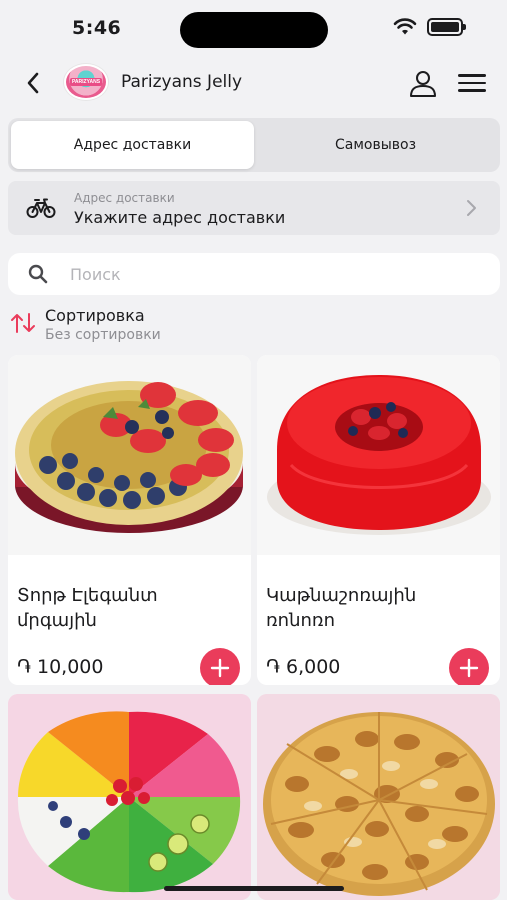 This screenshot has height=900, width=507. I want to click on sort-control: Сортировка Без сортировки, so click(133, 326).